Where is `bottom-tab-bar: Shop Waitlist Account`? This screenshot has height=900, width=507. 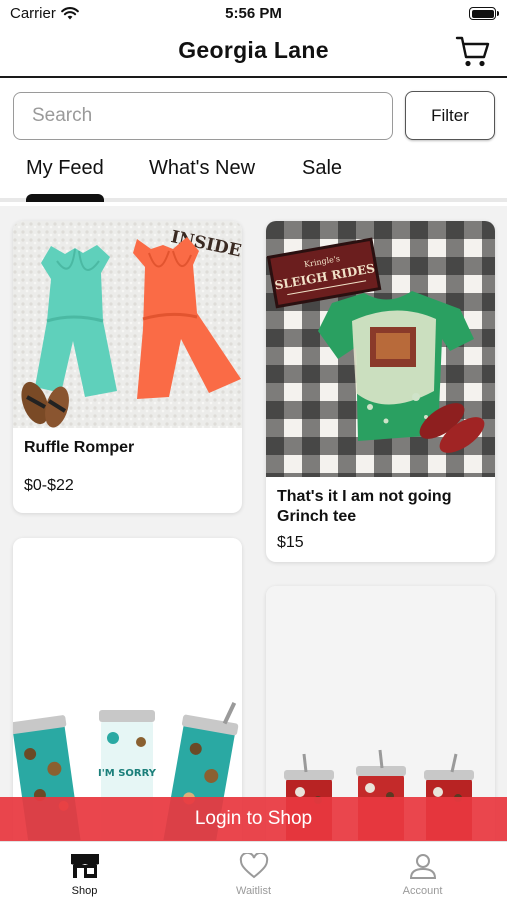
bottom-tab-bar: Shop Waitlist Account is located at coordinates (253, 870).